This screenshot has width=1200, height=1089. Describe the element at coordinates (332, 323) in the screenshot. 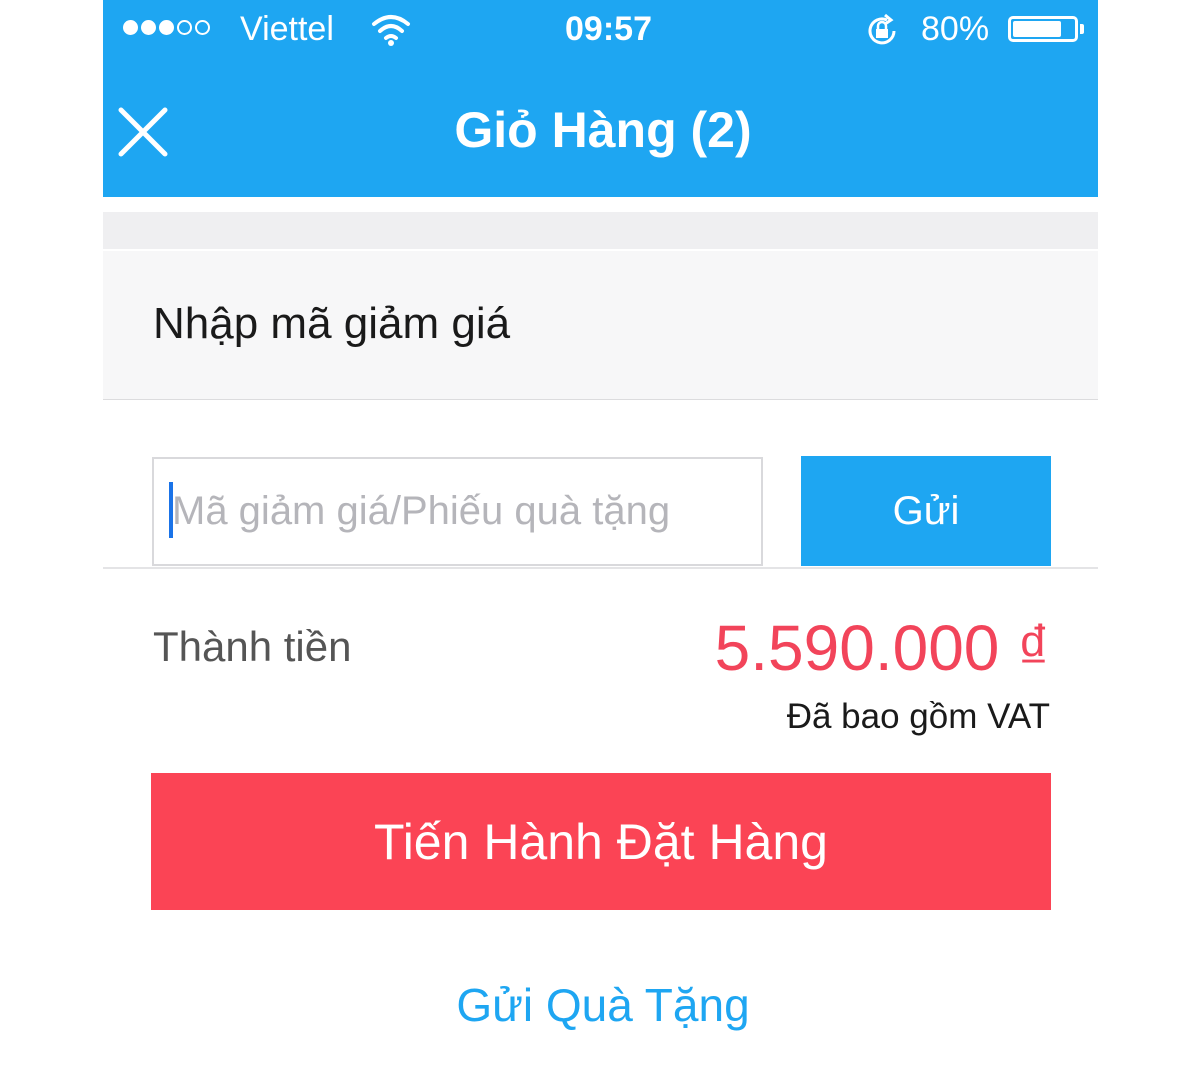

I see `discount-section-title: Nhập mã giảm giá` at that location.